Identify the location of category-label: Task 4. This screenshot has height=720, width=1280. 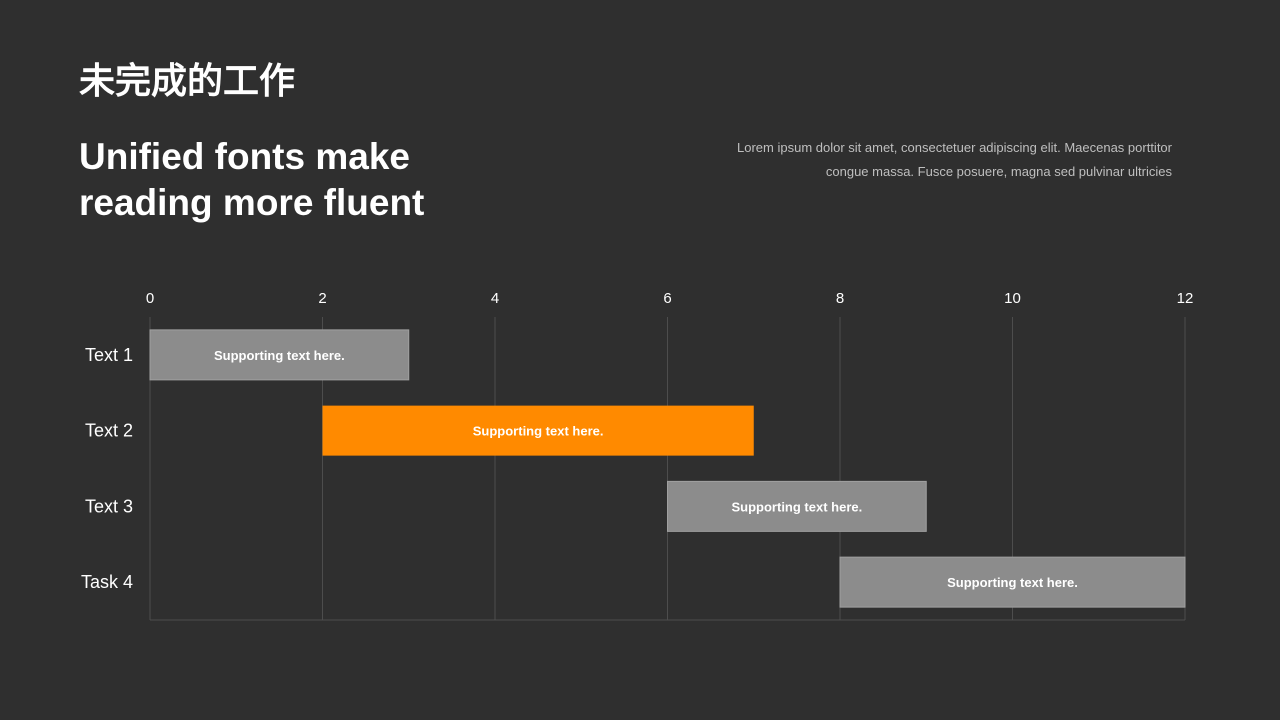
(107, 582).